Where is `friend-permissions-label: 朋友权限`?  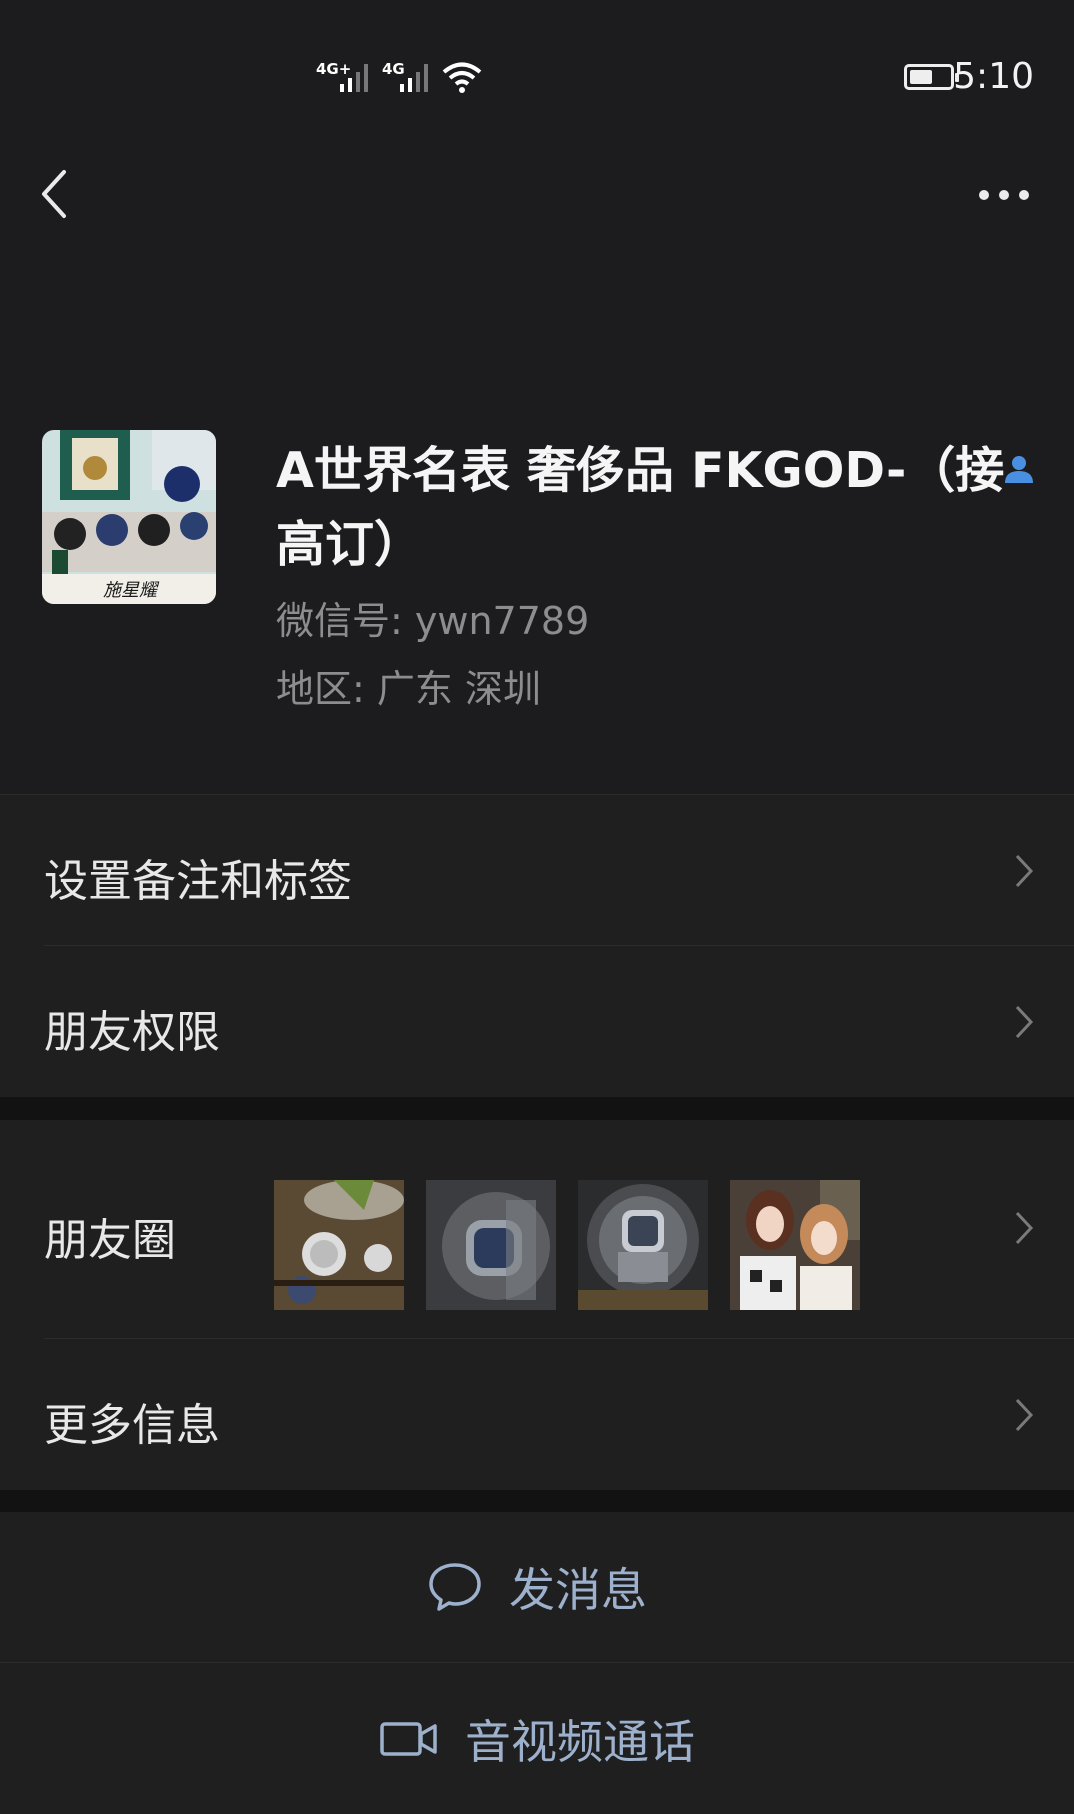
friend-permissions-label: 朋友权限 is located at coordinates (132, 1032).